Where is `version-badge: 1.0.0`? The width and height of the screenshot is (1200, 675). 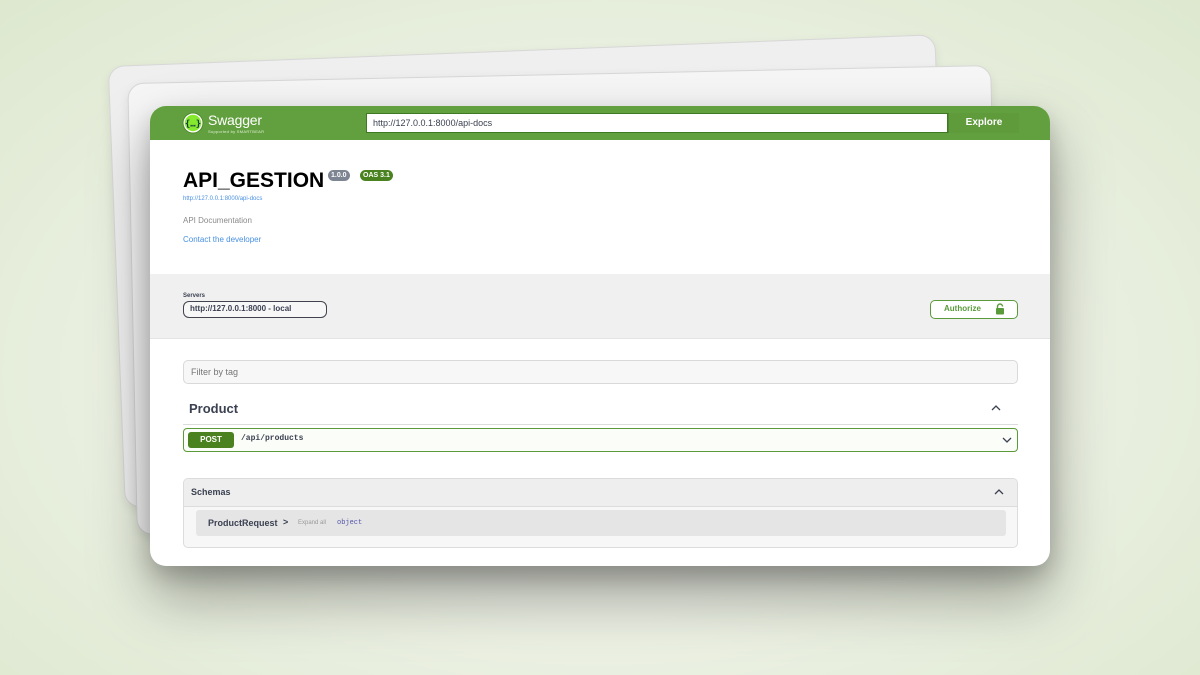
version-badge: 1.0.0 is located at coordinates (339, 175).